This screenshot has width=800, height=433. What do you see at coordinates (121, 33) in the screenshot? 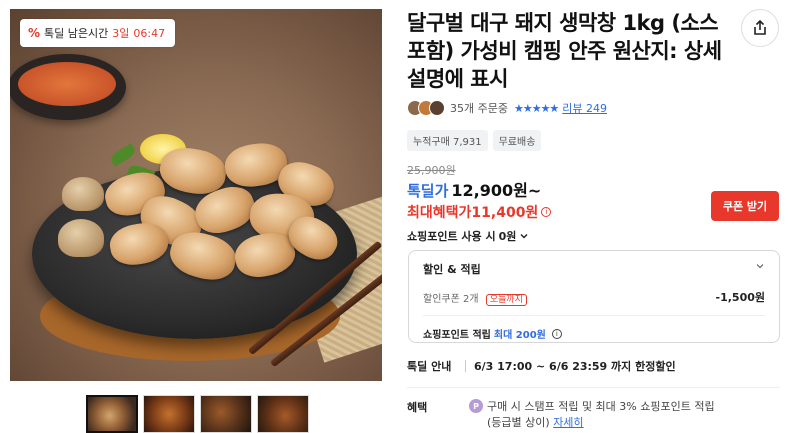
I see `timer-days: 3일` at bounding box center [121, 33].